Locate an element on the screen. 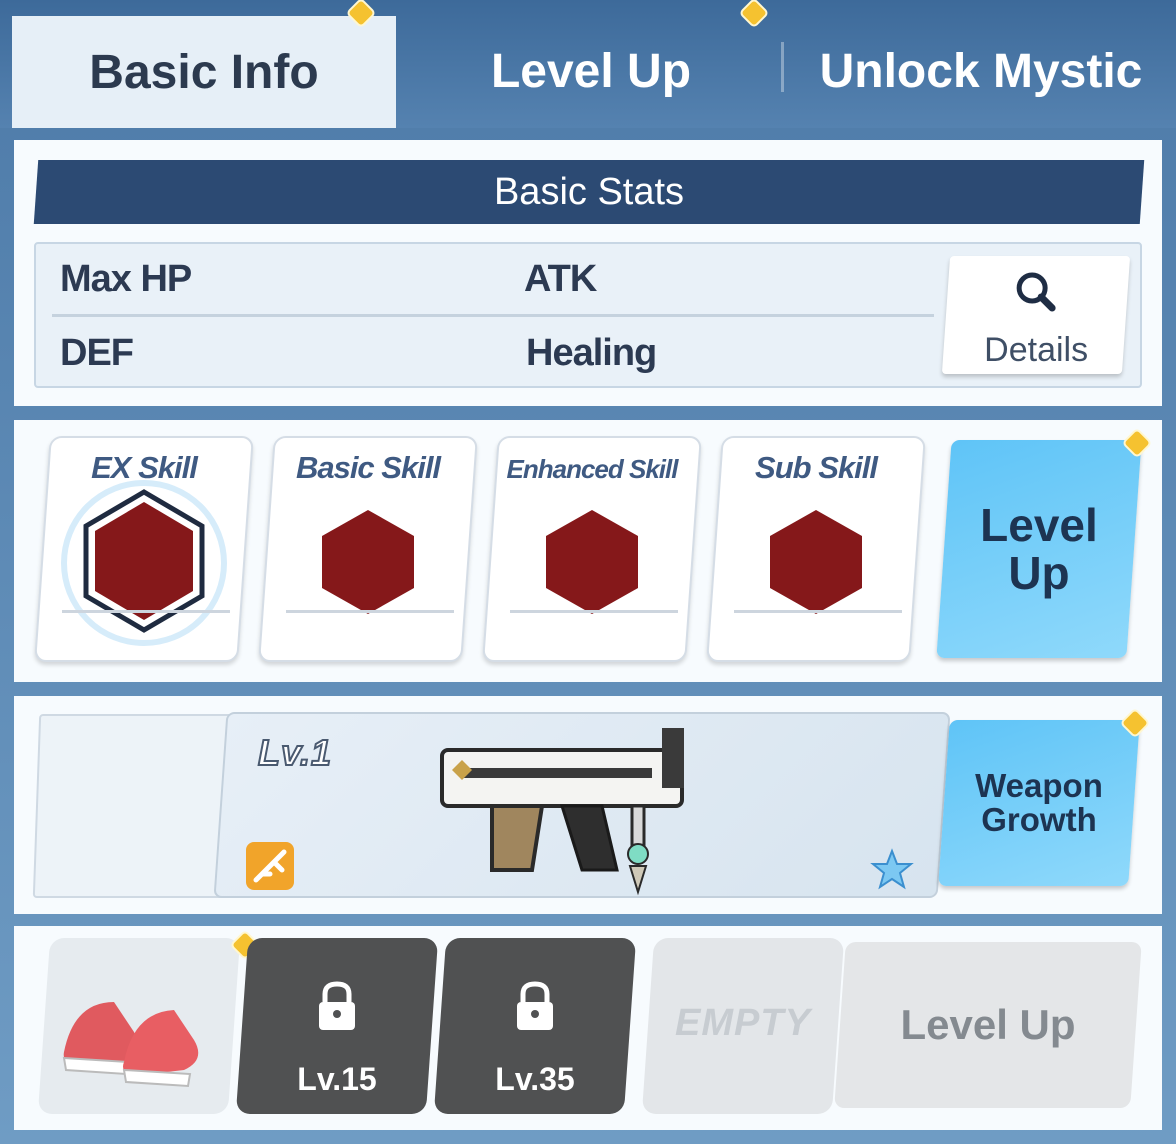  enhanced-skill-icon is located at coordinates (592, 562).